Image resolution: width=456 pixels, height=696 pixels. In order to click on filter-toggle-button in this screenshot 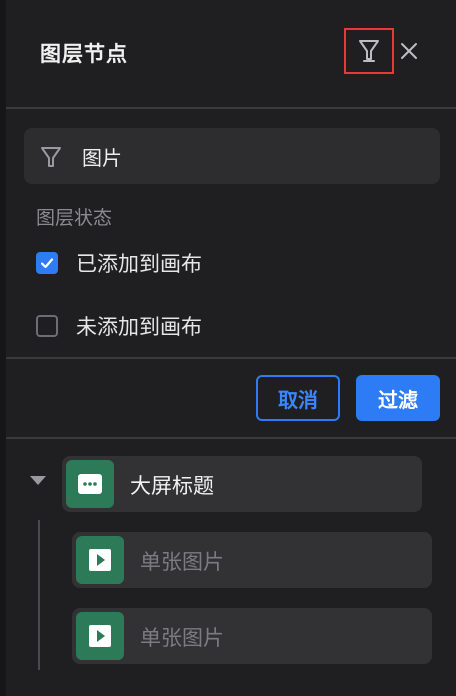, I will do `click(369, 51)`.